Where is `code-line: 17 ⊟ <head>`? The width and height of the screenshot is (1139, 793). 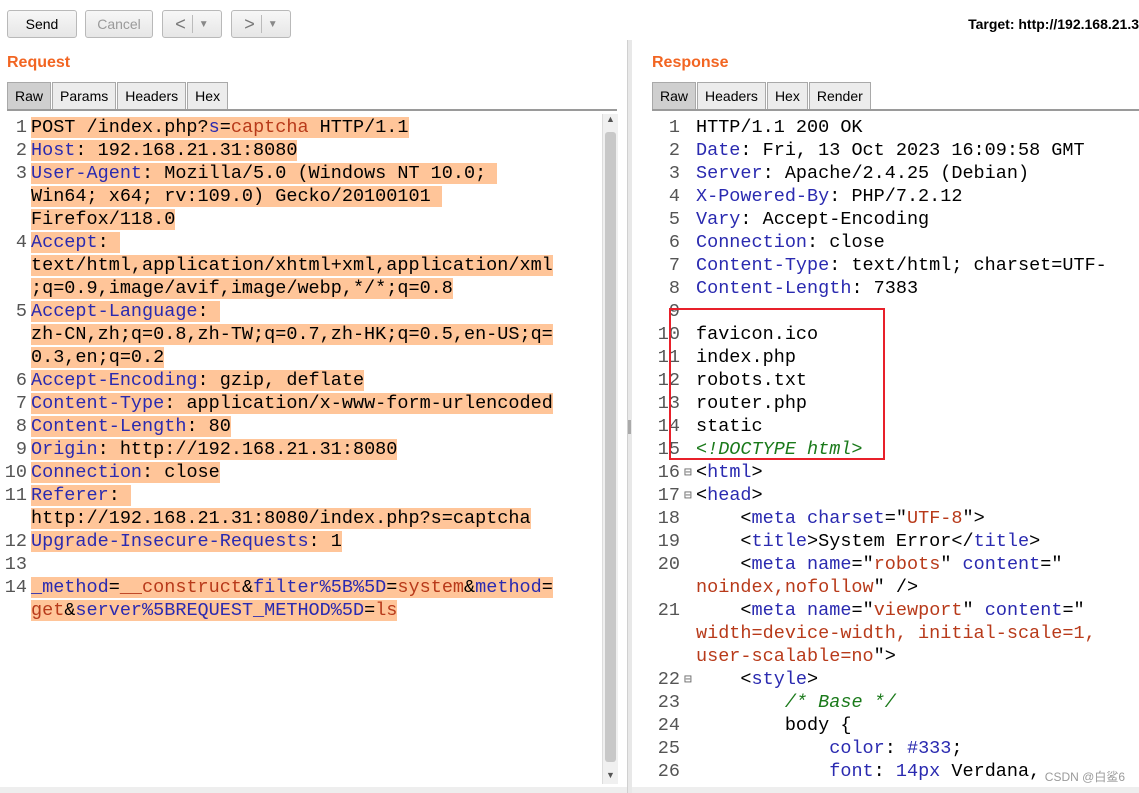
code-line: 17 ⊟ <head> is located at coordinates (891, 495).